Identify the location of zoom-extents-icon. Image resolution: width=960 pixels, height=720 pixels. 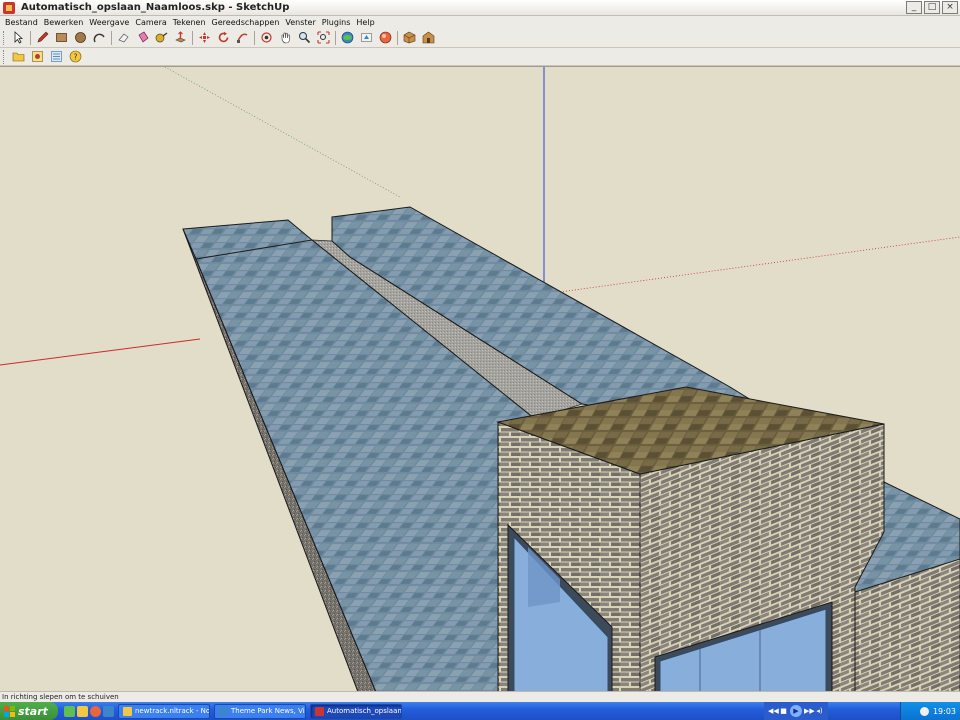
(323, 37).